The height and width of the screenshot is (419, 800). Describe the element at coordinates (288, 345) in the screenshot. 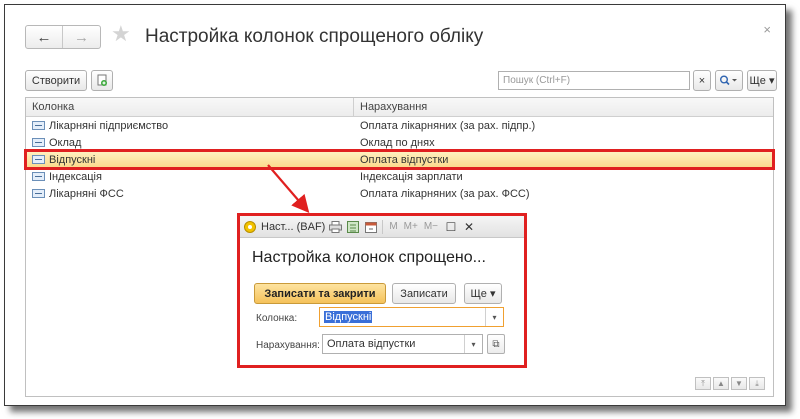

I see `accrual-field-label: Нарахування:` at that location.